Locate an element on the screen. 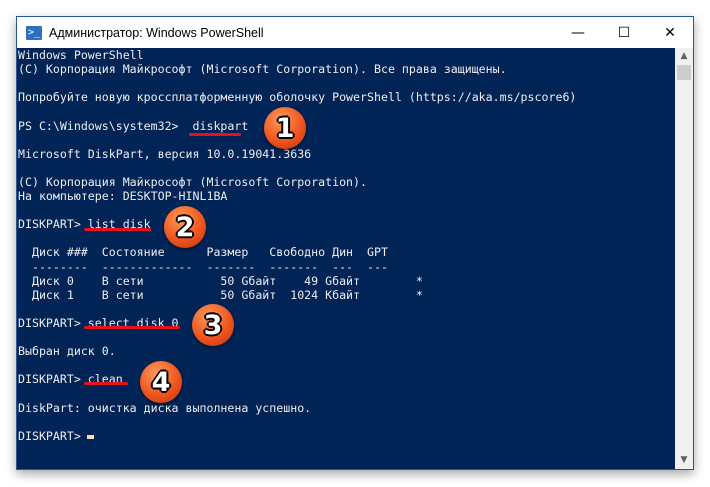  console-line: Выбран диск 0. is located at coordinates (67, 351).